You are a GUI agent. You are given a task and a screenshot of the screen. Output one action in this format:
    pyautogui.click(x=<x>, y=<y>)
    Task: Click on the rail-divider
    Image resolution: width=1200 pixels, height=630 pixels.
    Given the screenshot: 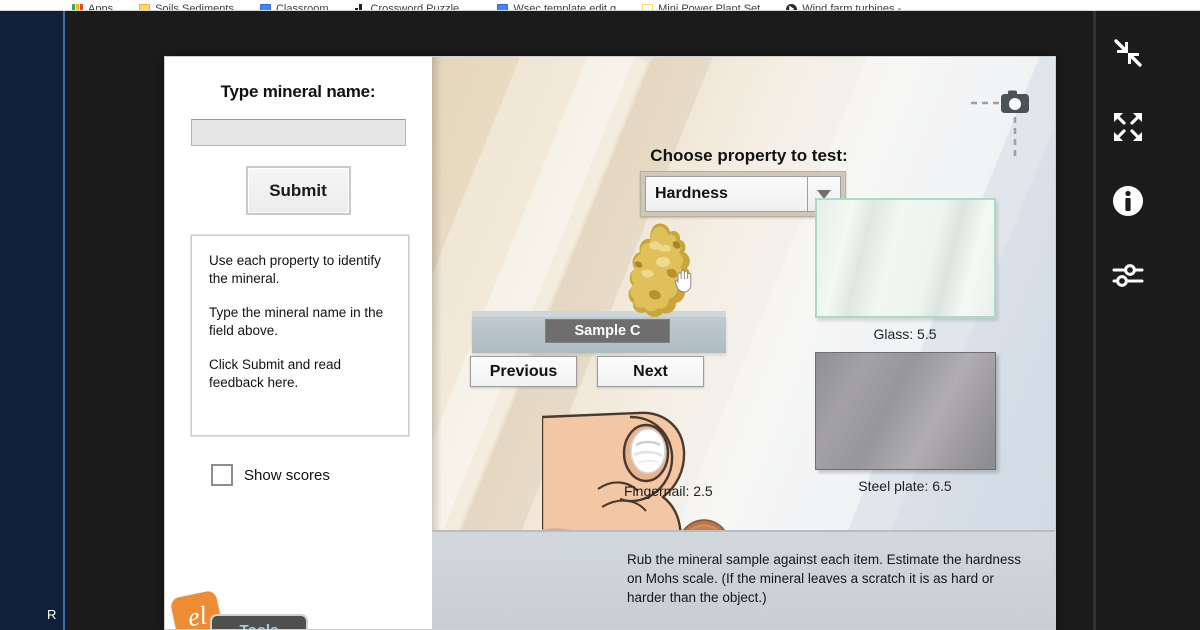 What is the action you would take?
    pyautogui.click(x=64, y=320)
    